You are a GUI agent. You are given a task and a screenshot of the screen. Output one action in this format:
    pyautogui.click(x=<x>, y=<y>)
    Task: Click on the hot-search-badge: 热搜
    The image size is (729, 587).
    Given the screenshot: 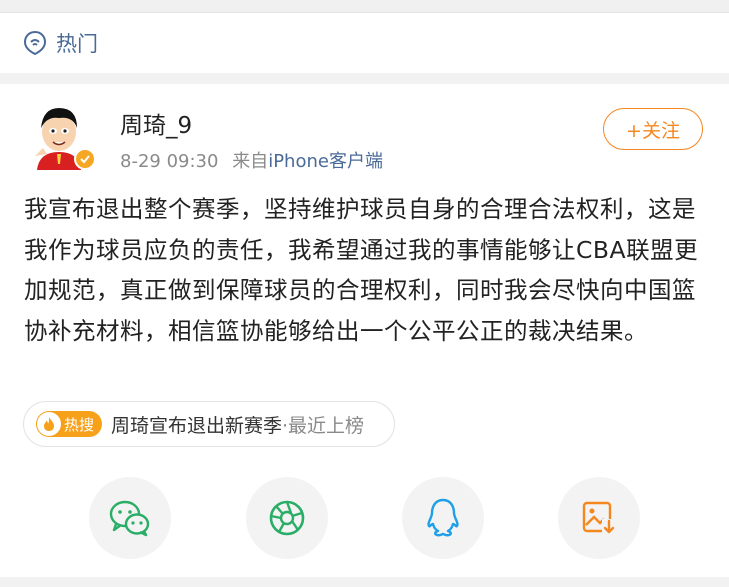 What is the action you would take?
    pyautogui.click(x=69, y=424)
    